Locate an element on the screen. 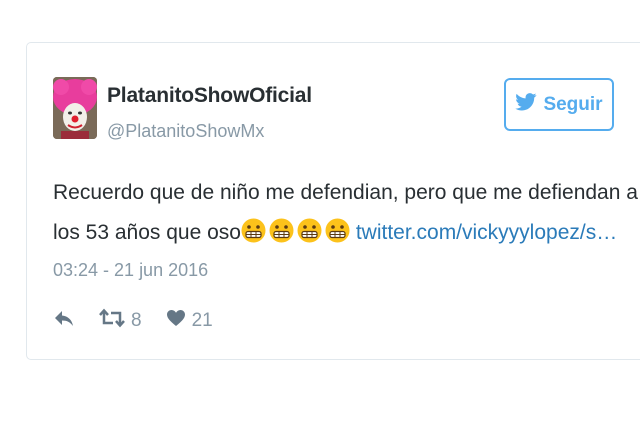 Image resolution: width=640 pixels, height=440 pixels. emoji-group is located at coordinates (295, 230).